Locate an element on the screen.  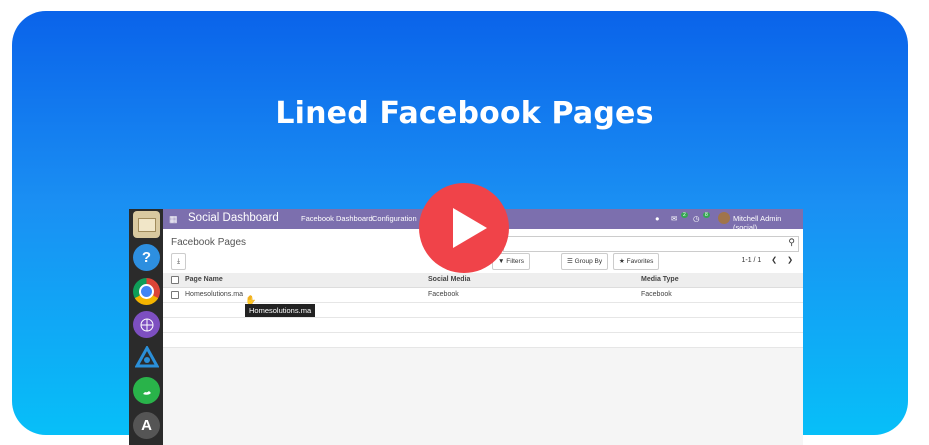
favorites-button: ★ Favorites is located at coordinates (636, 261).